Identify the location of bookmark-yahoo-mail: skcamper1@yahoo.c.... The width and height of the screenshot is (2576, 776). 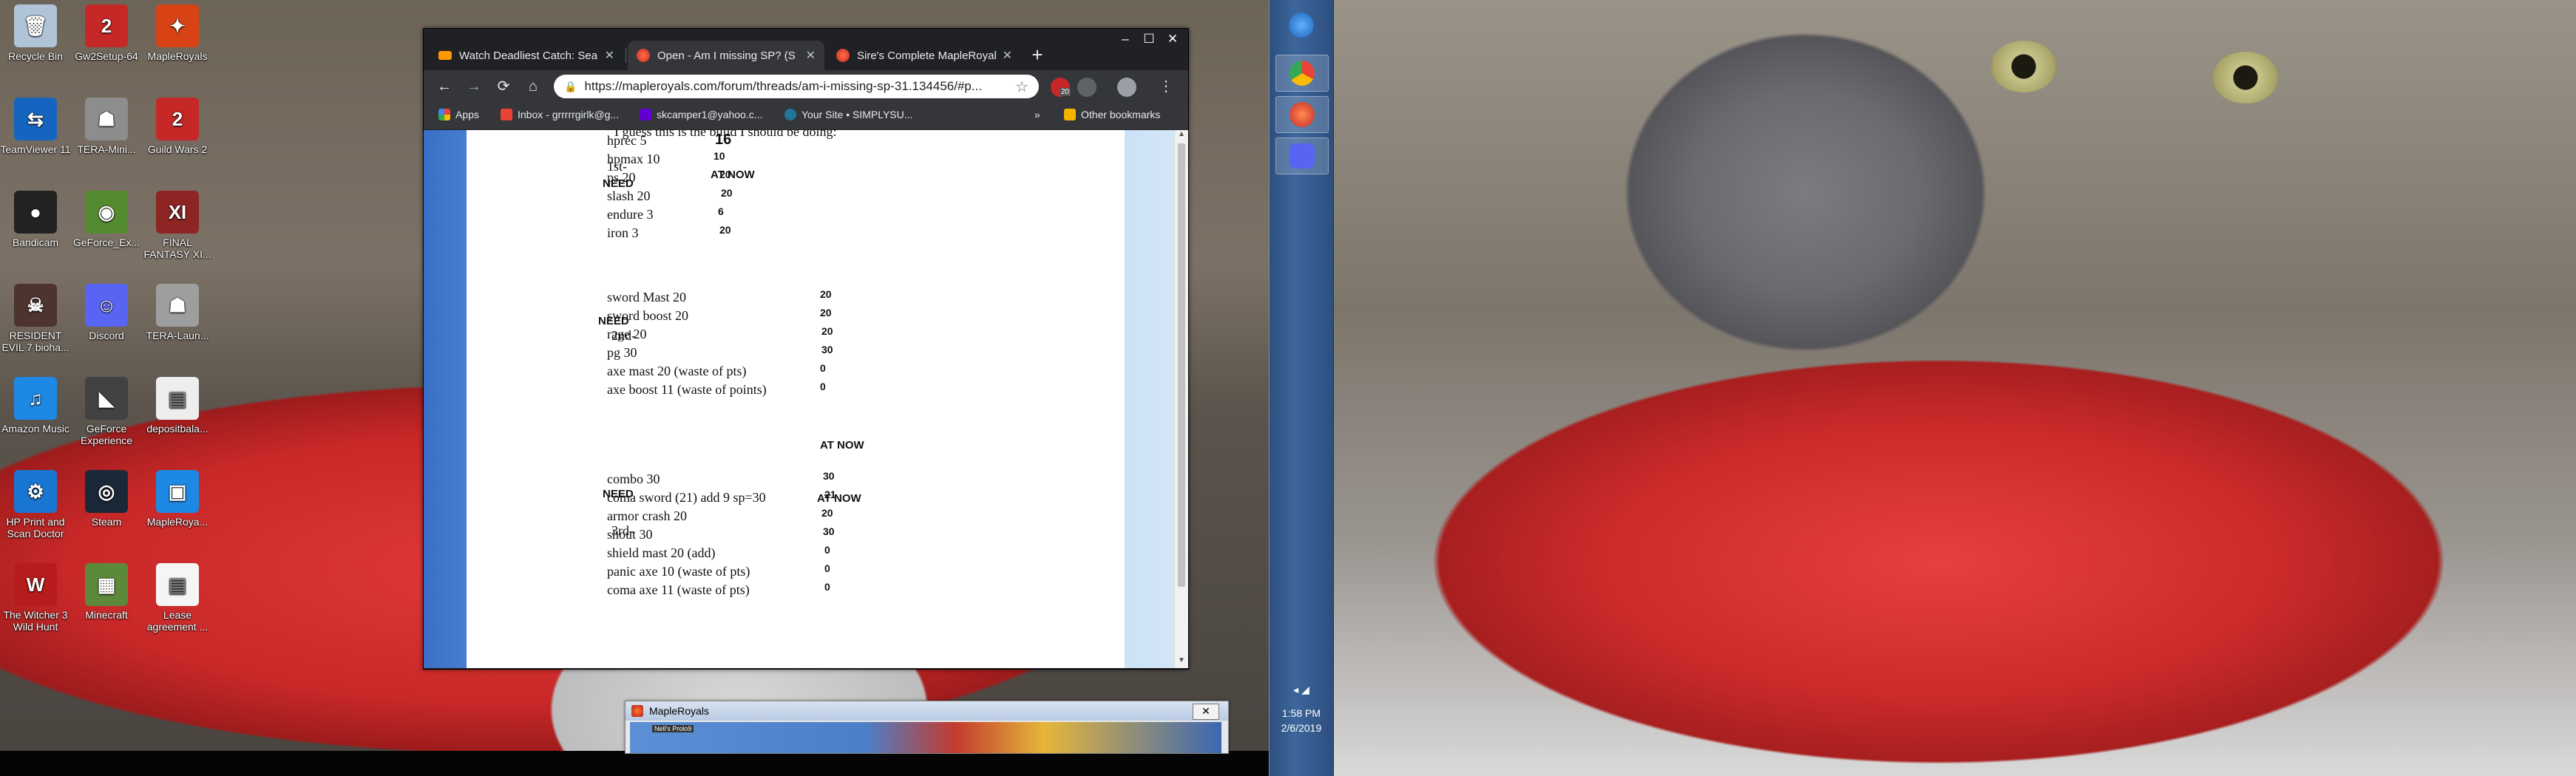
(703, 115).